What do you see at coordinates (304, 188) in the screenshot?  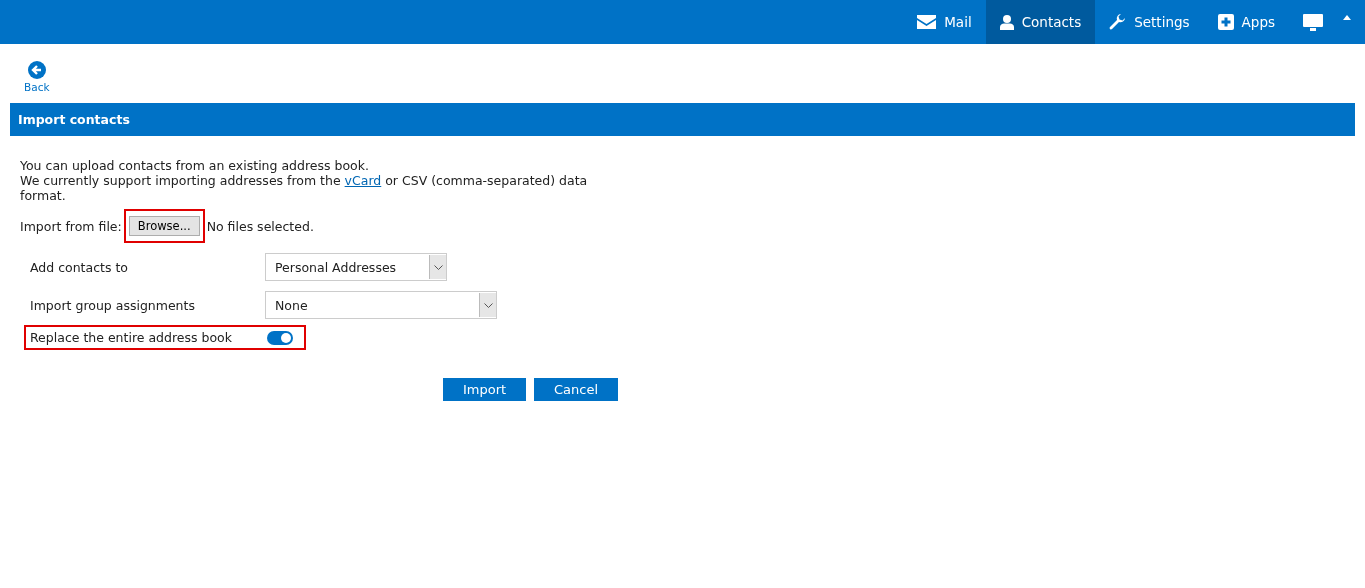 I see `intro-text: We currently support importing addresses from the vCard or CSV (comma-separated) data format.` at bounding box center [304, 188].